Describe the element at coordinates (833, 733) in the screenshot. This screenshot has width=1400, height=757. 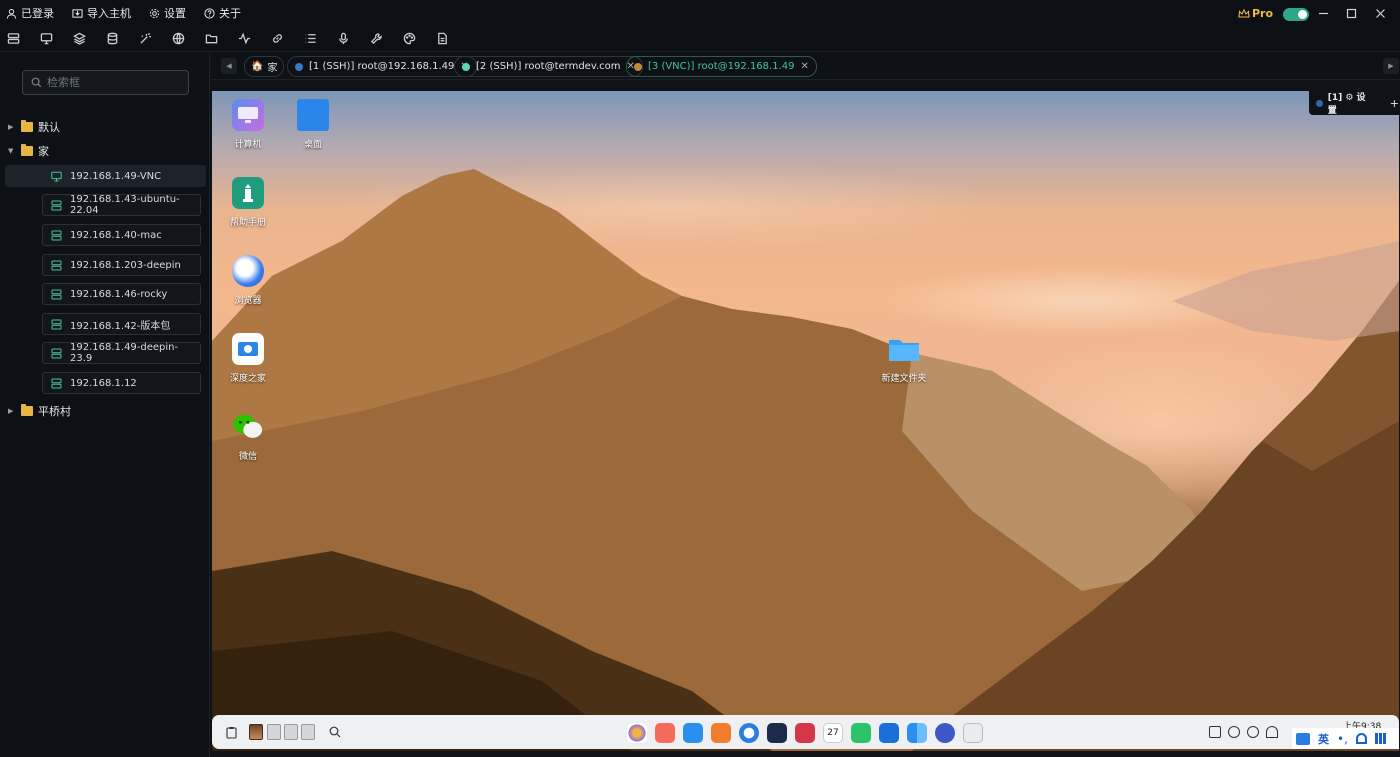
I see `calendar-icon: 27` at that location.